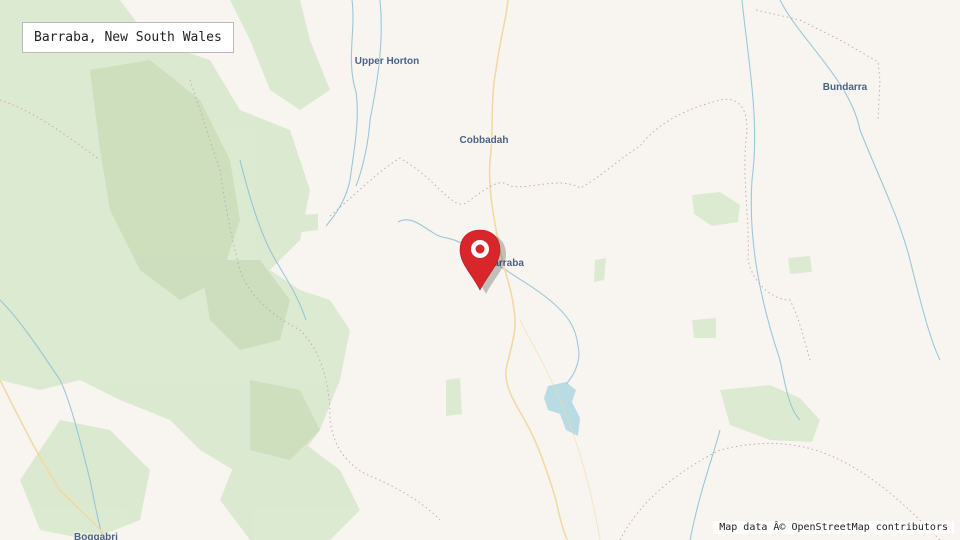 This screenshot has height=540, width=960. I want to click on location-title: Barraba, New South Wales, so click(128, 37).